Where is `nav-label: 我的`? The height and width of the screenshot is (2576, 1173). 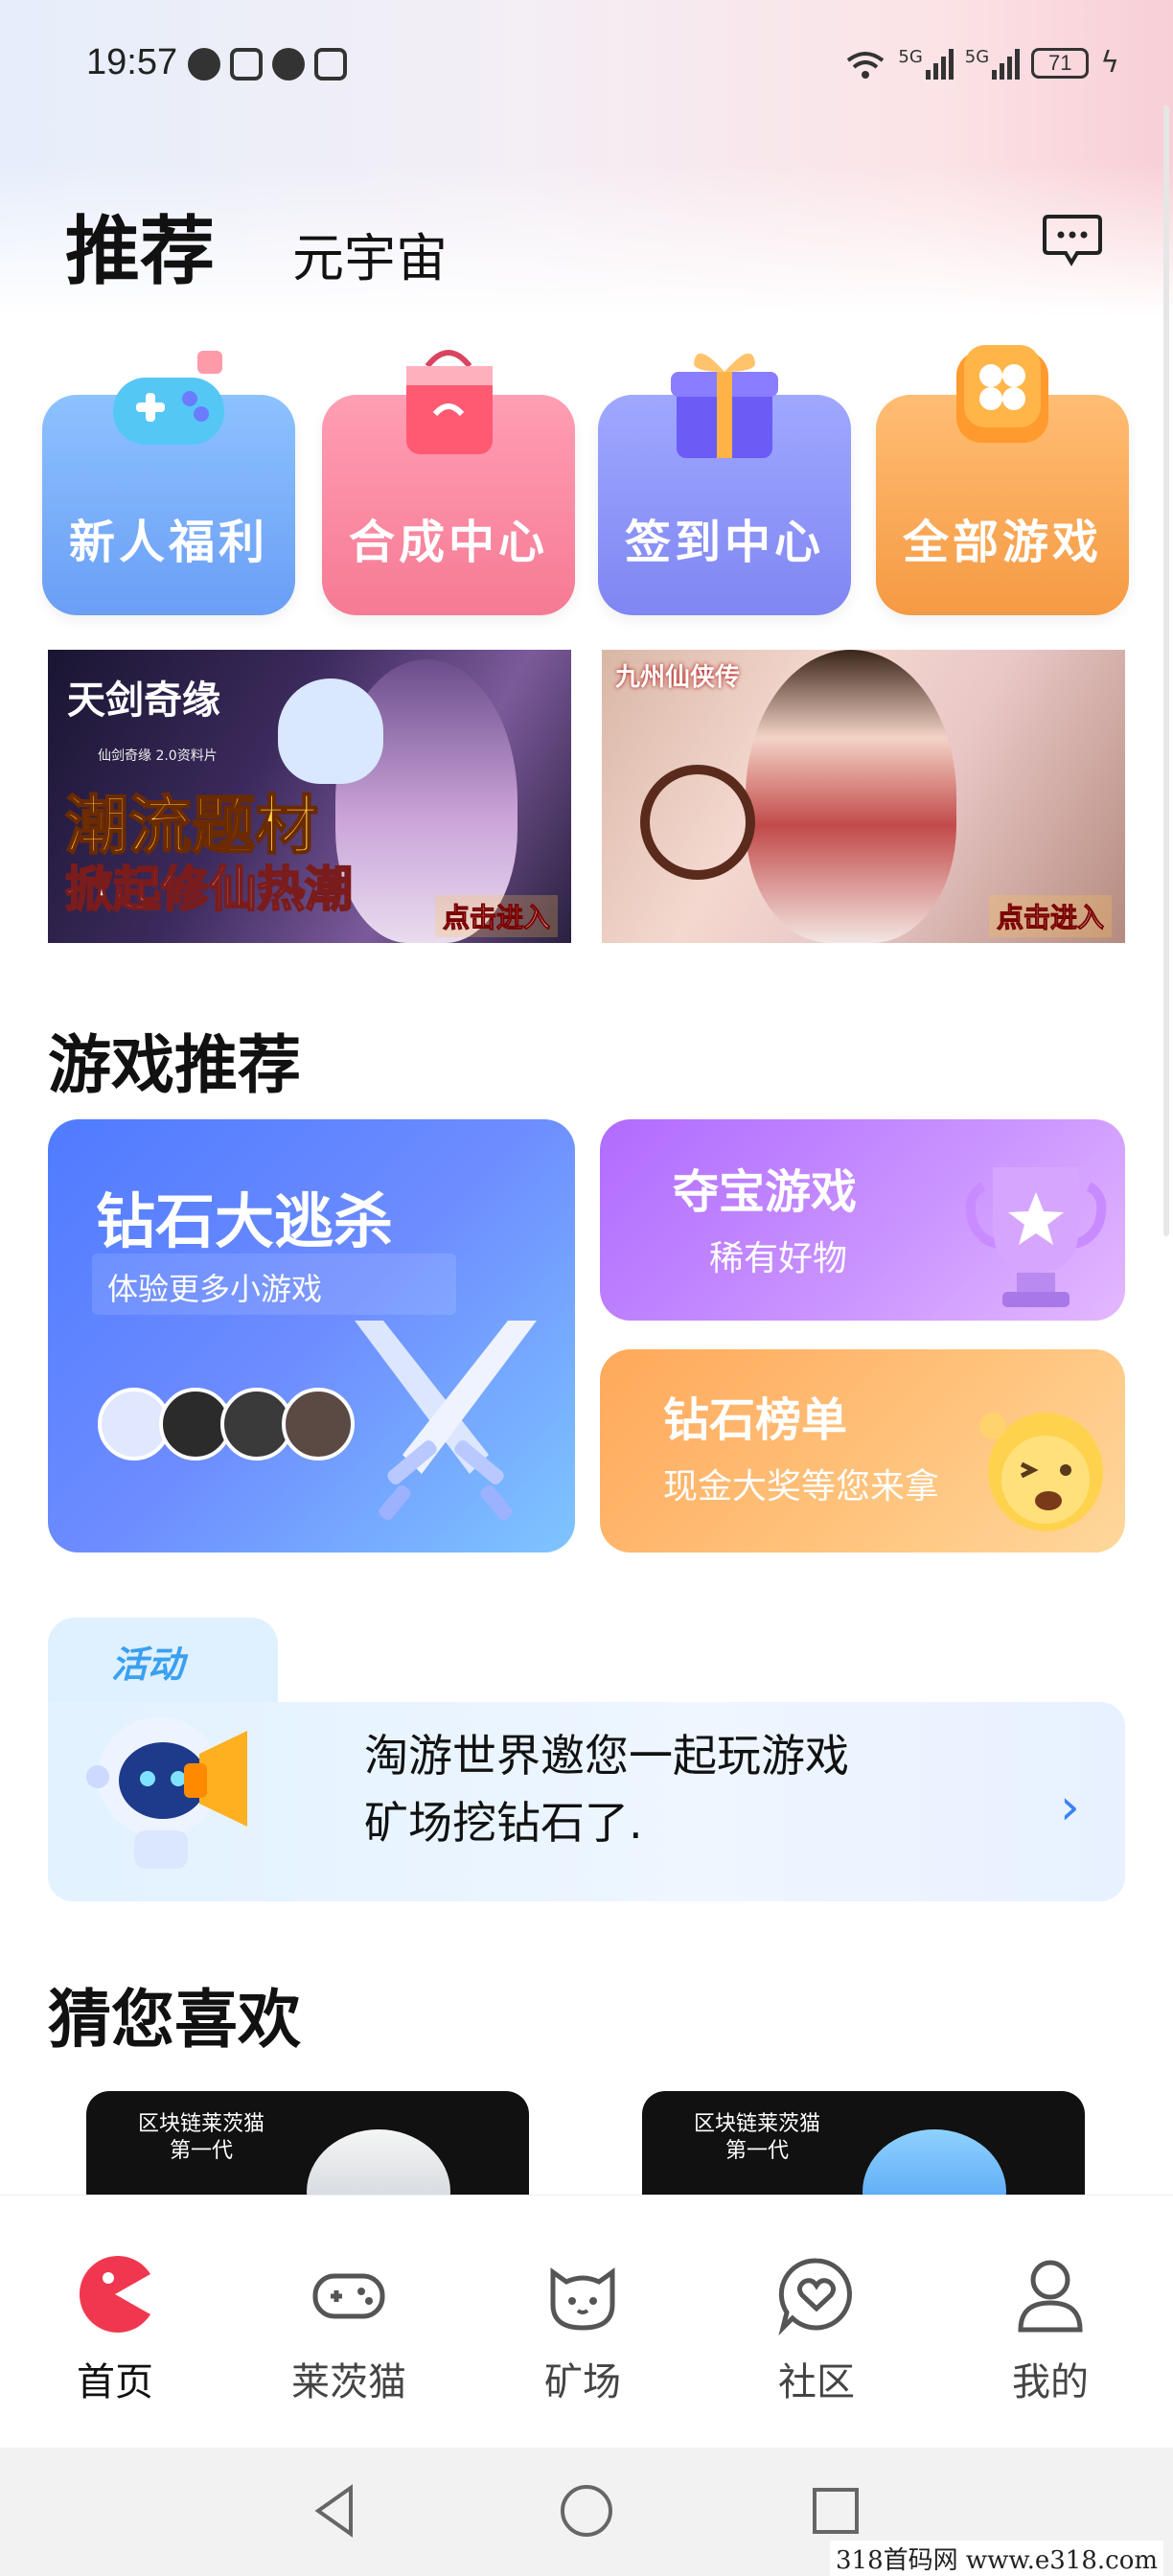 nav-label: 我的 is located at coordinates (1050, 2382).